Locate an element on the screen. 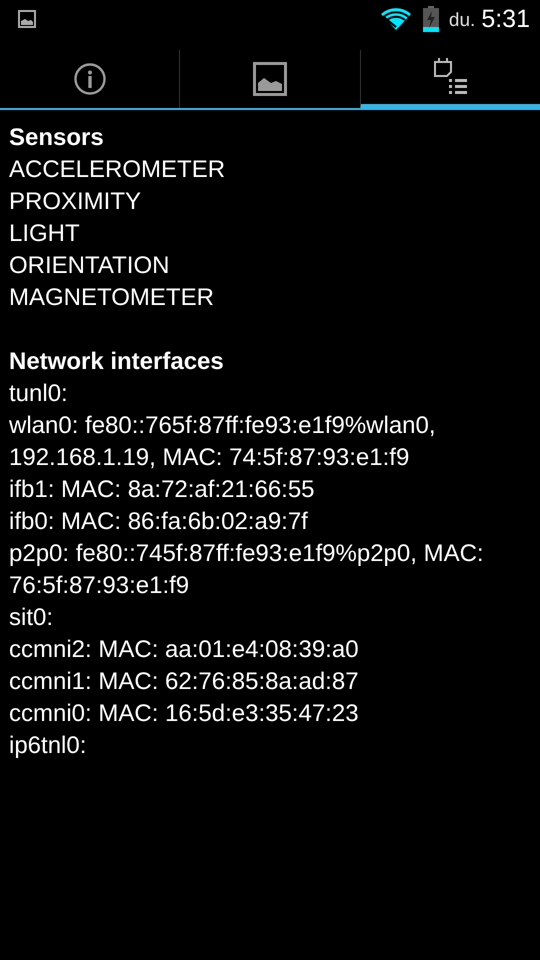  info-line: PROXIMITY is located at coordinates (75, 202).